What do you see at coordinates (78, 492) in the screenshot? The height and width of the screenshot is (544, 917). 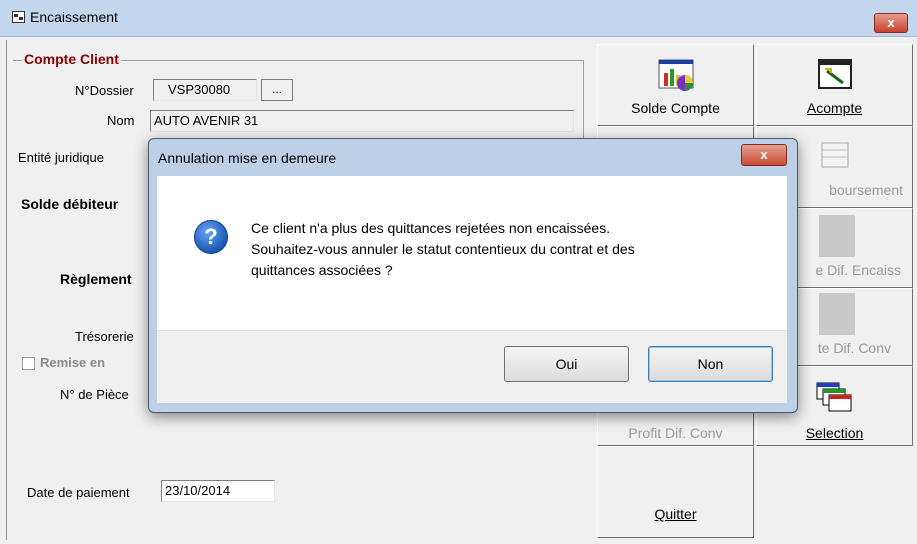 I see `date-label: Date de paiement` at bounding box center [78, 492].